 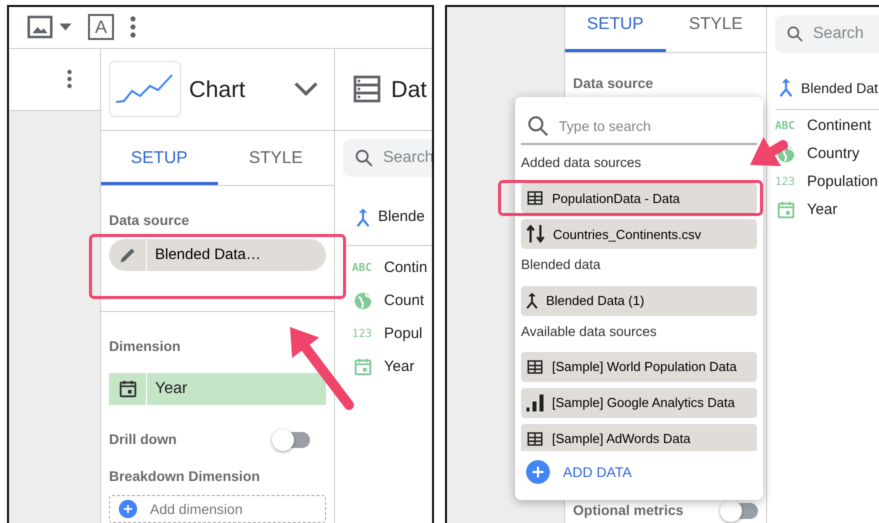 What do you see at coordinates (145, 89) in the screenshot?
I see `line-chart-icon` at bounding box center [145, 89].